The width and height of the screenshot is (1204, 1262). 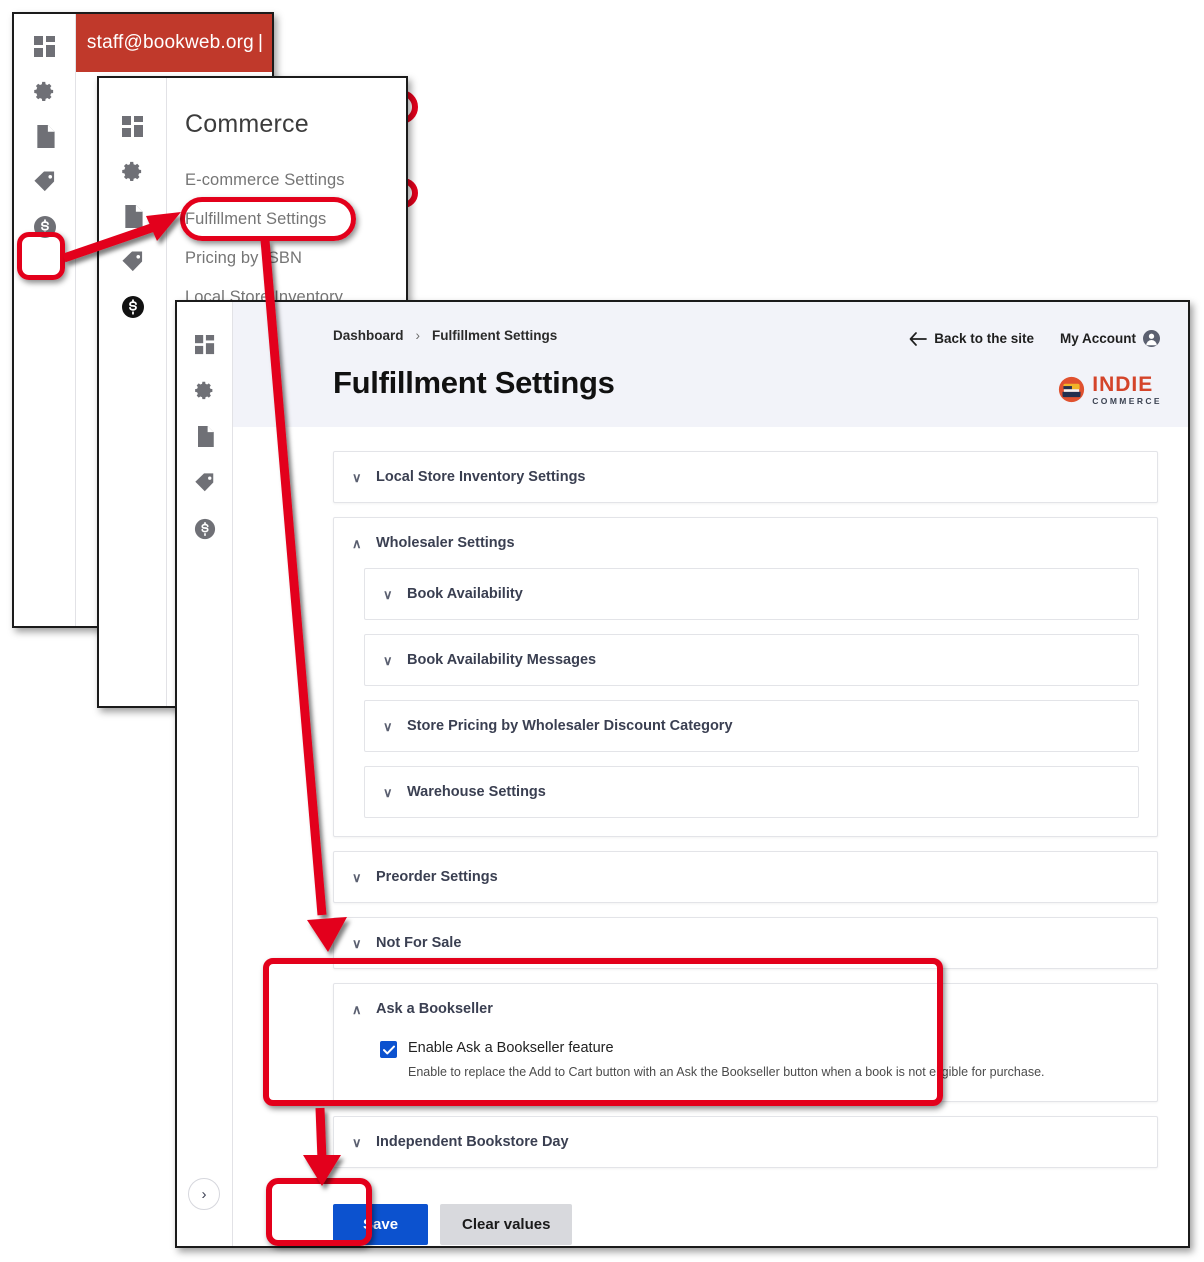 What do you see at coordinates (295, 180) in the screenshot?
I see `menu-item-ecommerce-settings: E-commerce Settings` at bounding box center [295, 180].